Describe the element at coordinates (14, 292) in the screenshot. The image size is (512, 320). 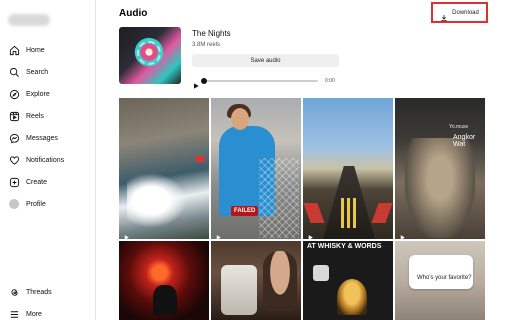
I see `threads-icon` at that location.